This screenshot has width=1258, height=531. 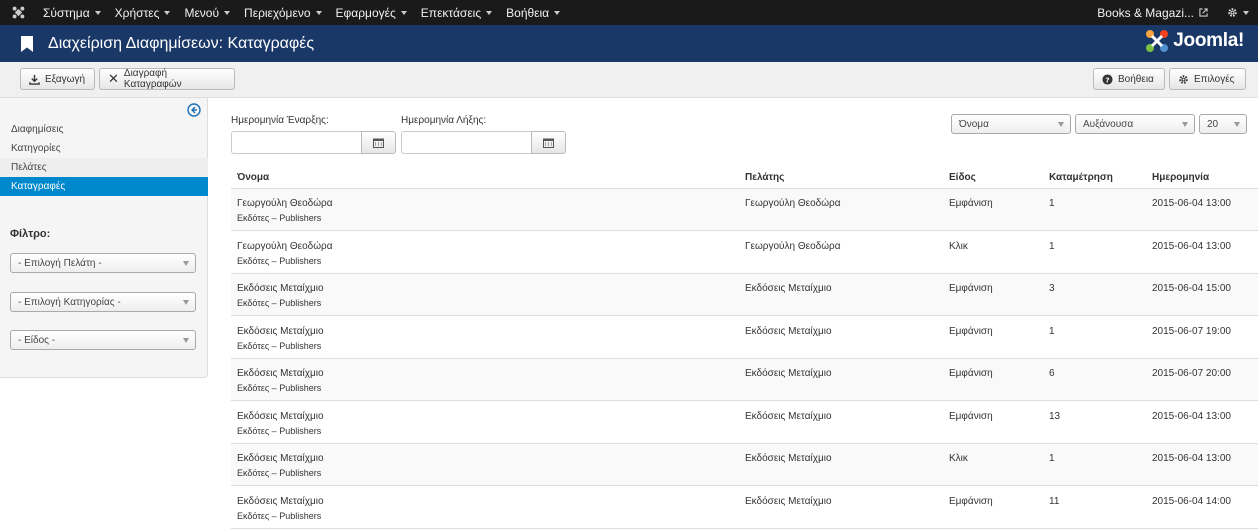 What do you see at coordinates (207, 12) in the screenshot?
I see `menu-menus: Μενού` at bounding box center [207, 12].